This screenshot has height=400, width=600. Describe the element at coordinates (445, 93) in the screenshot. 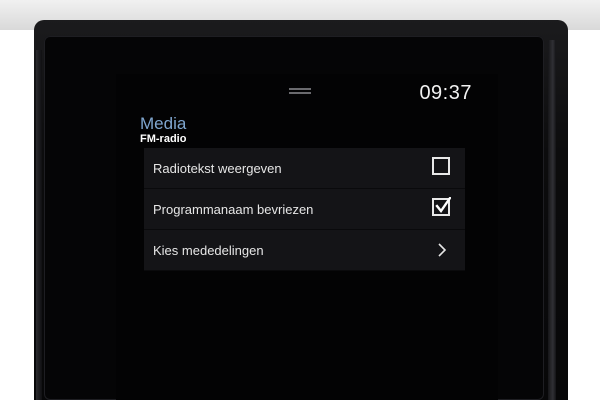

I see `status-clock: 09:37` at that location.